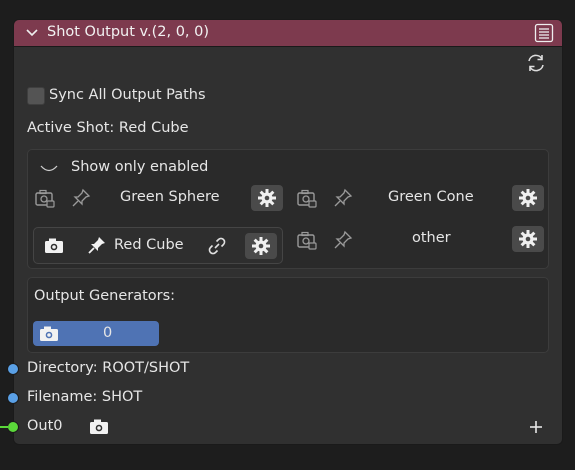 This screenshot has height=470, width=575. What do you see at coordinates (4, 427) in the screenshot?
I see `out0-link` at bounding box center [4, 427].